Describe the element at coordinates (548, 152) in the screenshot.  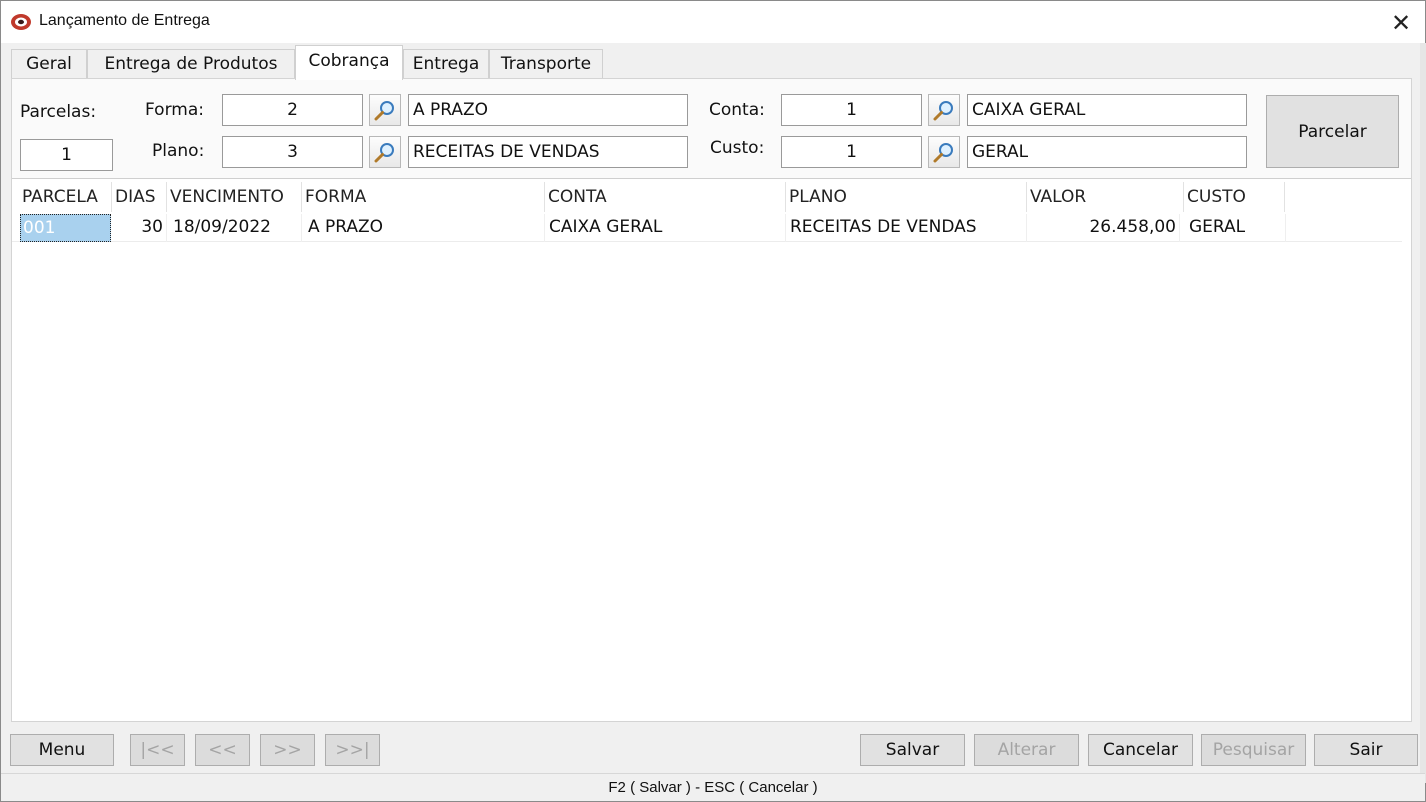
I see `plano-description-field: RECEITAS DE VENDAS` at that location.